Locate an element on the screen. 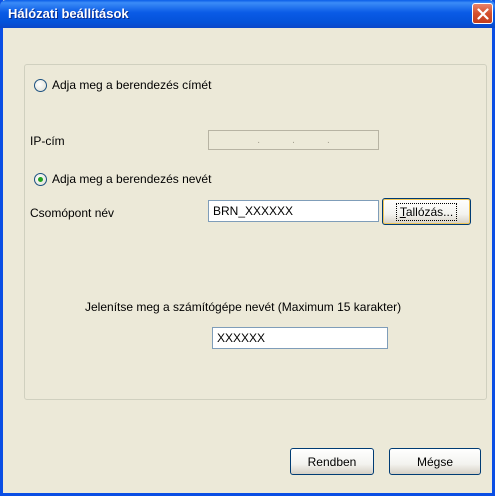 The height and width of the screenshot is (496, 495). node-name-label: Csomópont név is located at coordinates (72, 213).